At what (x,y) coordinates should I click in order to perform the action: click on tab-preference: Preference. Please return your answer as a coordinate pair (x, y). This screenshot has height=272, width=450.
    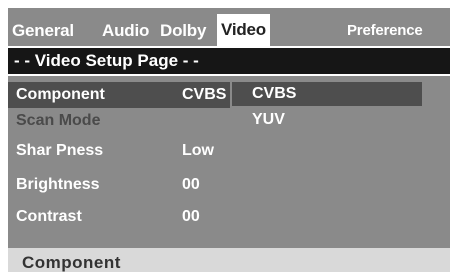
    Looking at the image, I should click on (385, 31).